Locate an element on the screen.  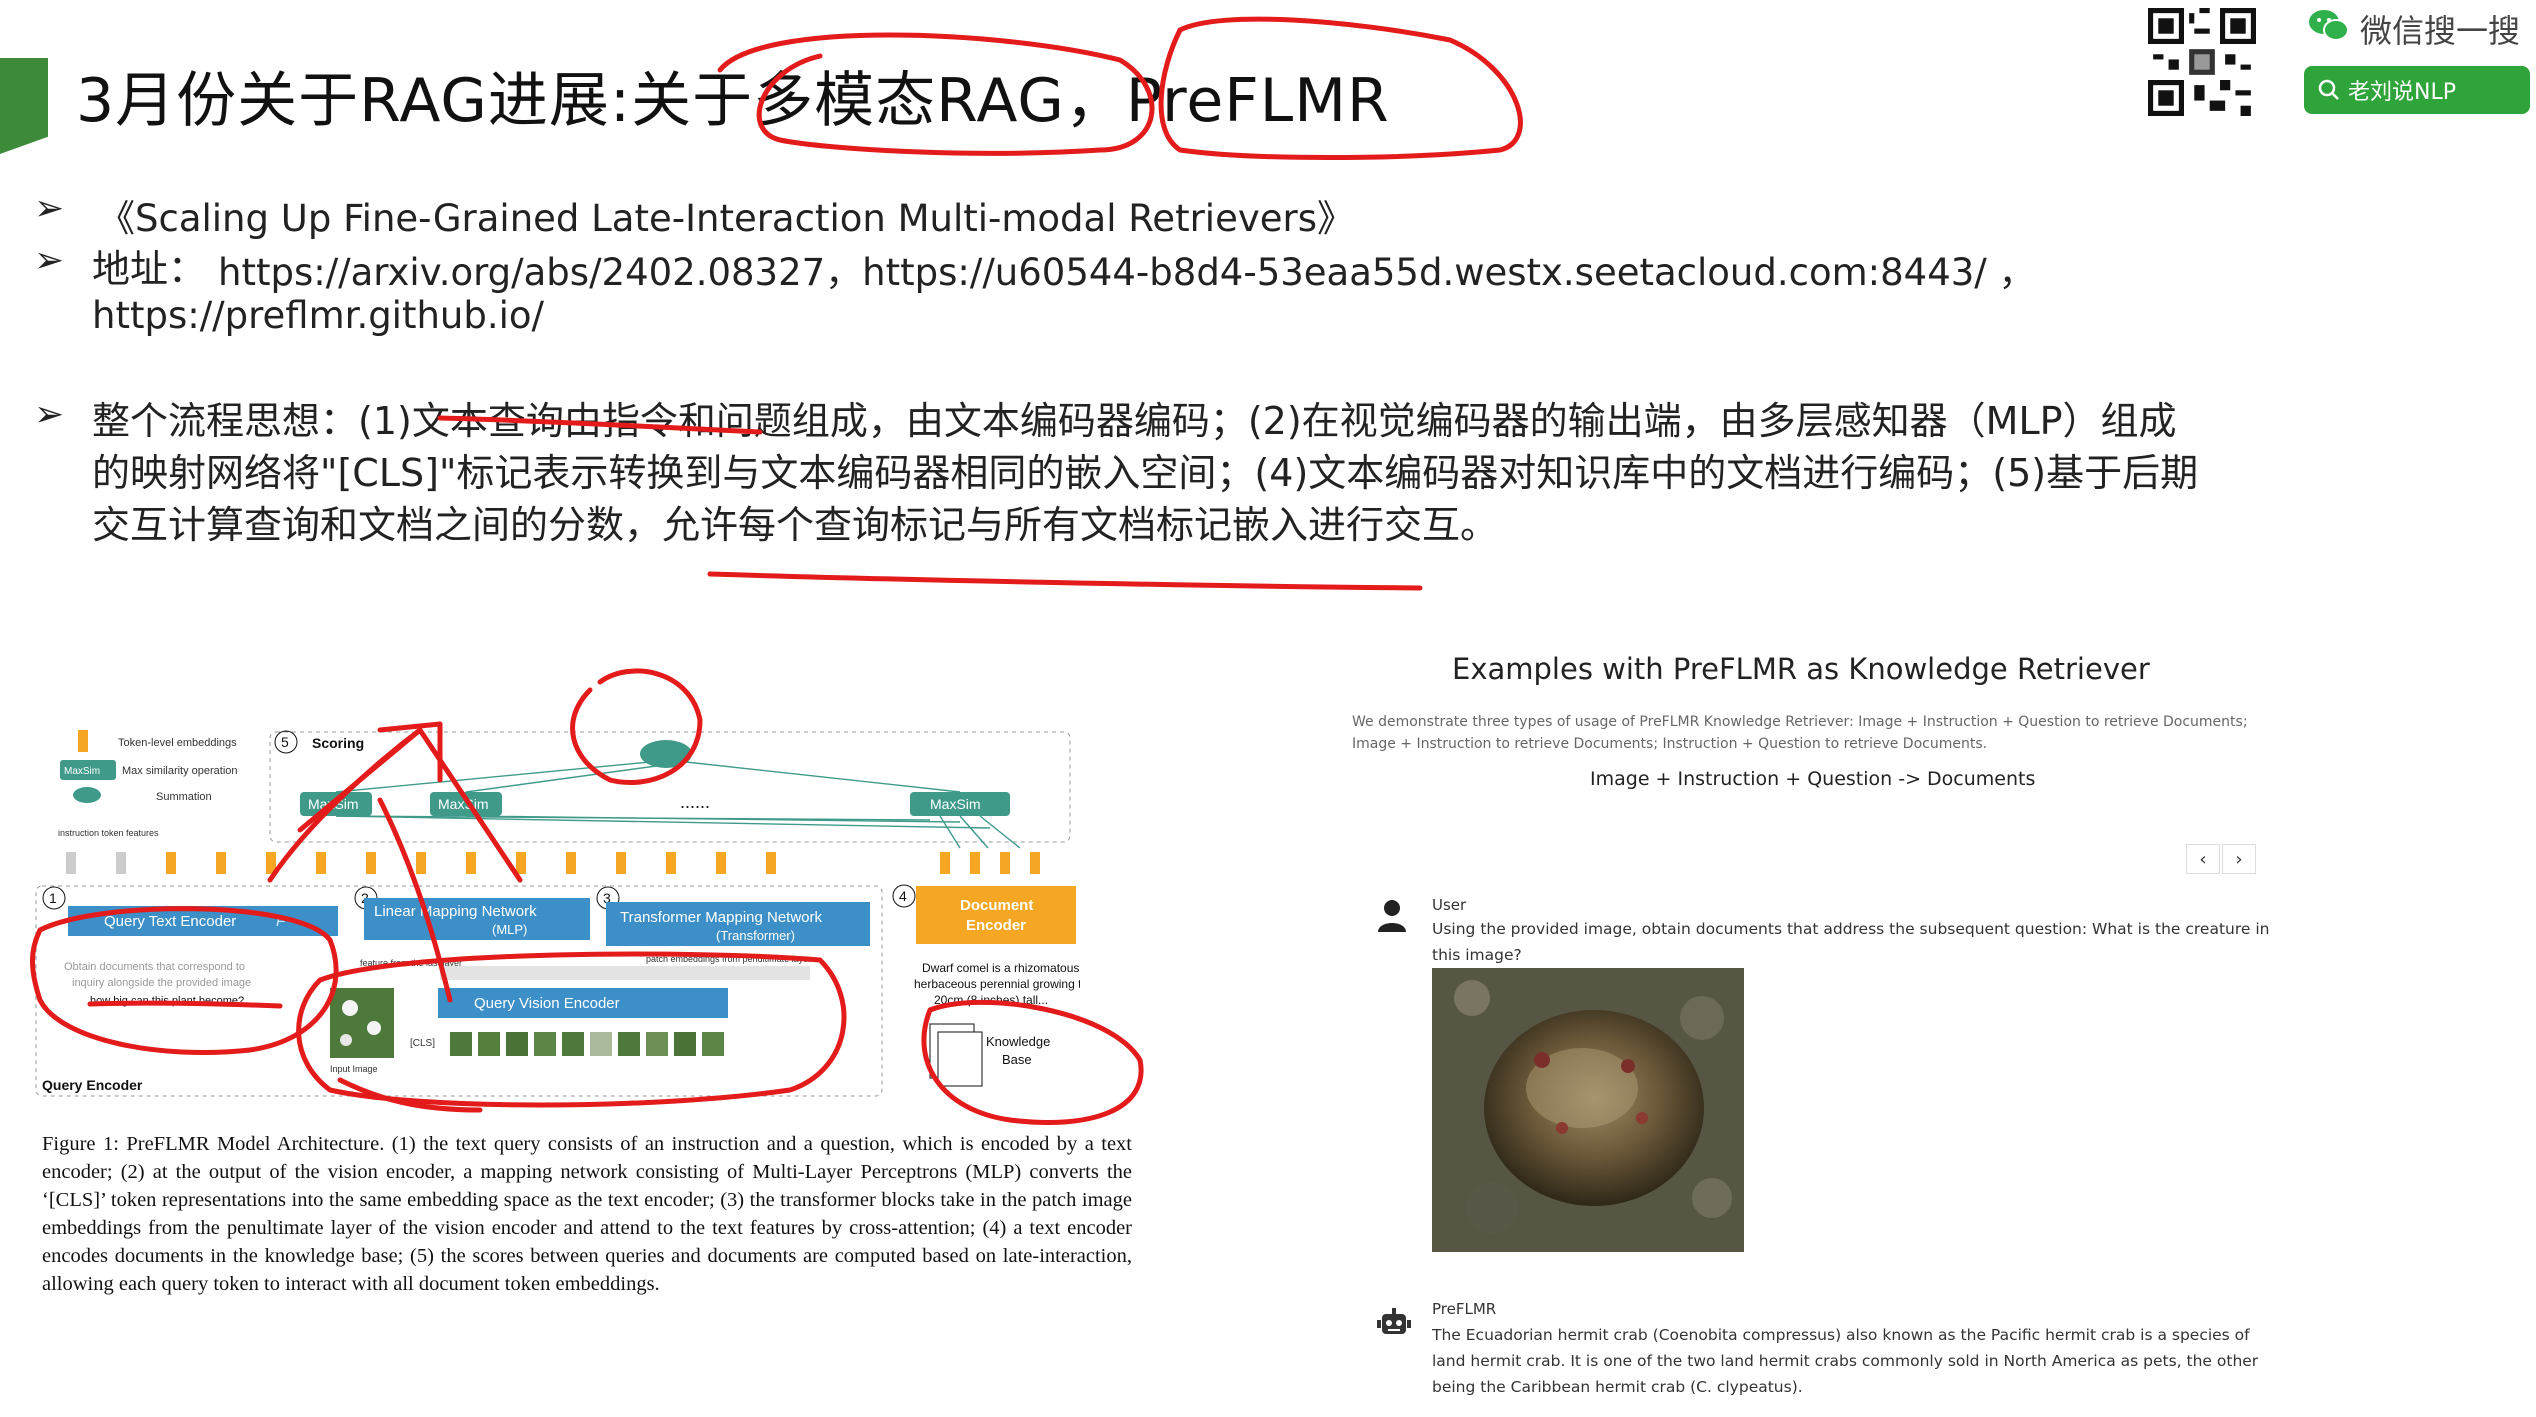
input-image-thumb is located at coordinates (362, 1023).